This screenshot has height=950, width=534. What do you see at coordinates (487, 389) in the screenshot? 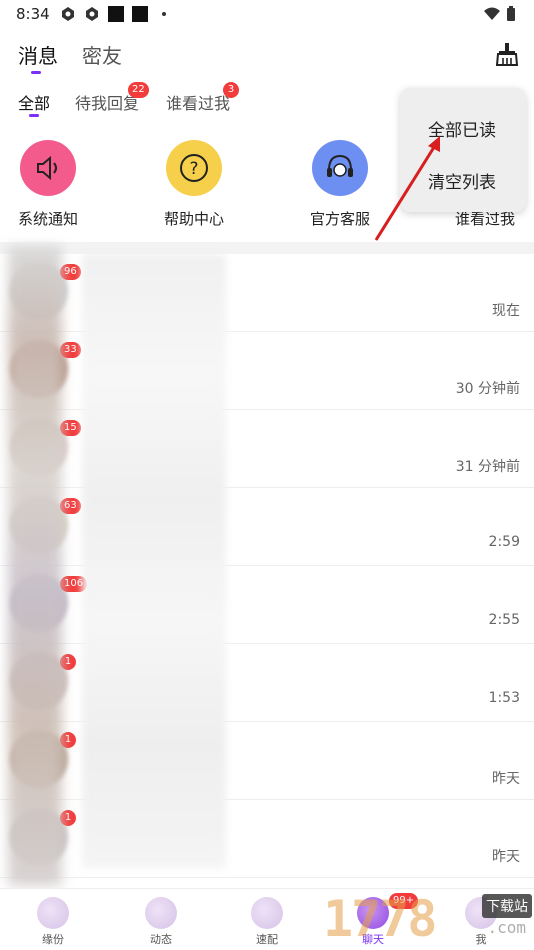
I see `message-time: 30 分钟前` at bounding box center [487, 389].